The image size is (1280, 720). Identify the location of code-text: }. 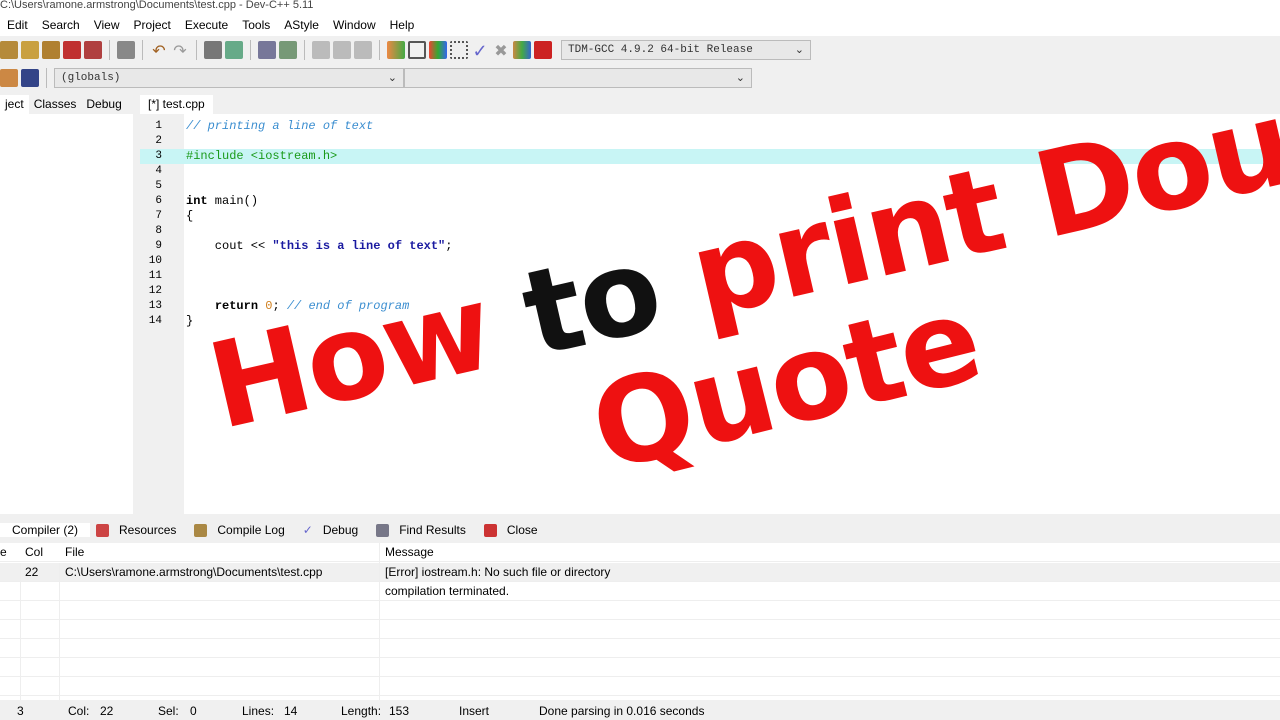
(190, 321).